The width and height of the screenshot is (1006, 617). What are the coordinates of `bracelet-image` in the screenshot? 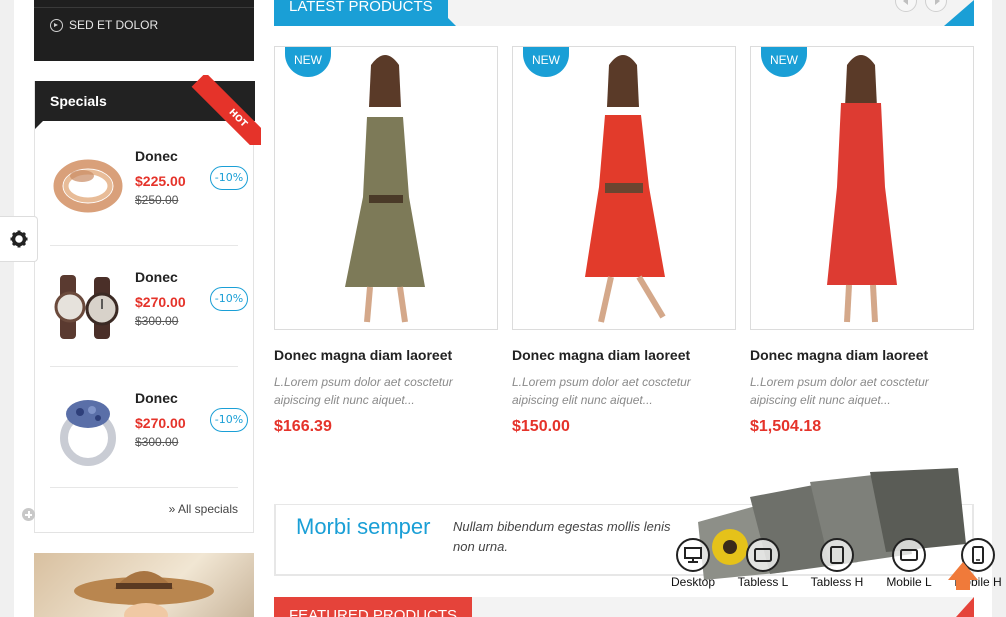 It's located at (88, 186).